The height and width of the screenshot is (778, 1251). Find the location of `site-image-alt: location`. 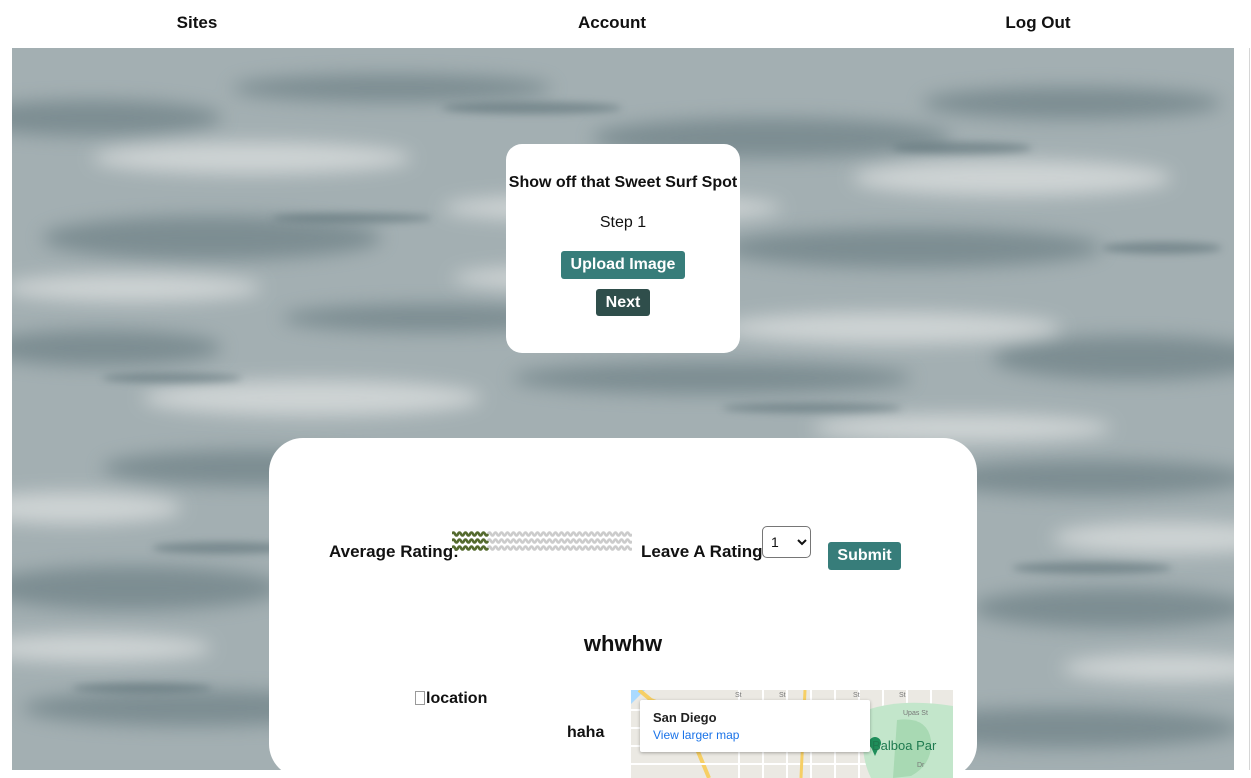

site-image-alt: location is located at coordinates (457, 698).